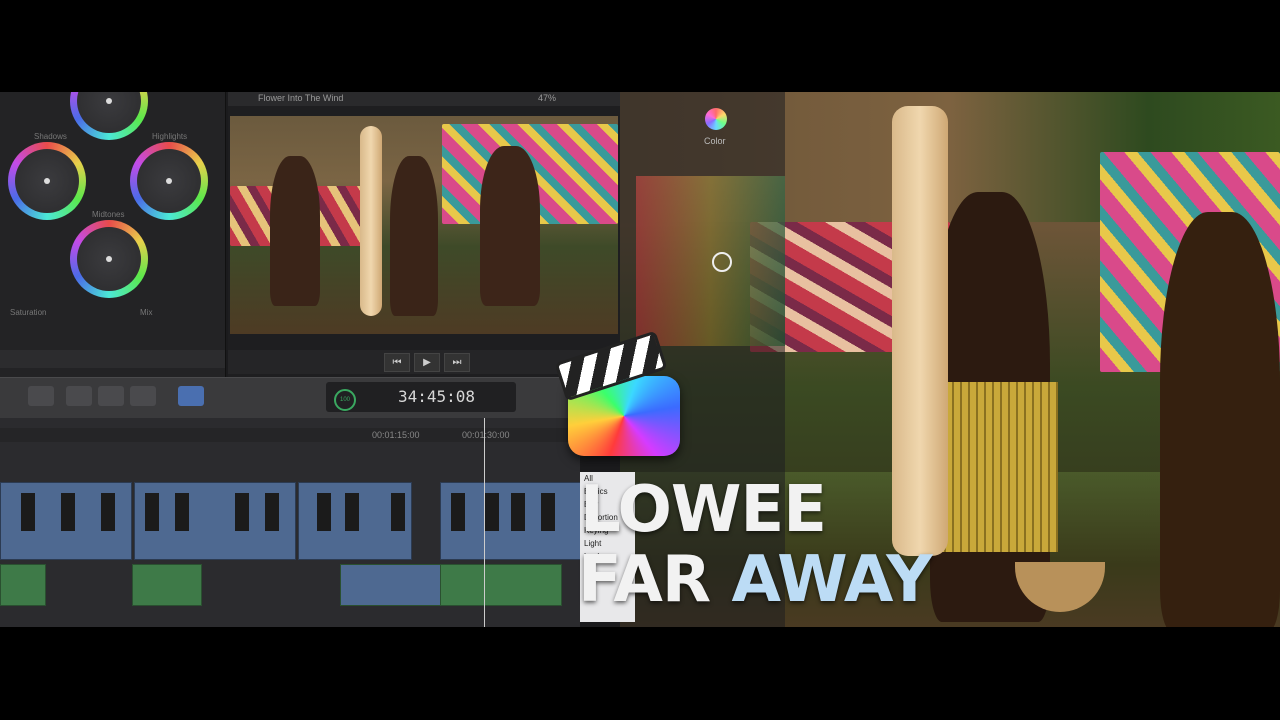 Image resolution: width=1280 pixels, height=720 pixels. Describe the element at coordinates (716, 119) in the screenshot. I see `color-wheel-icon` at that location.